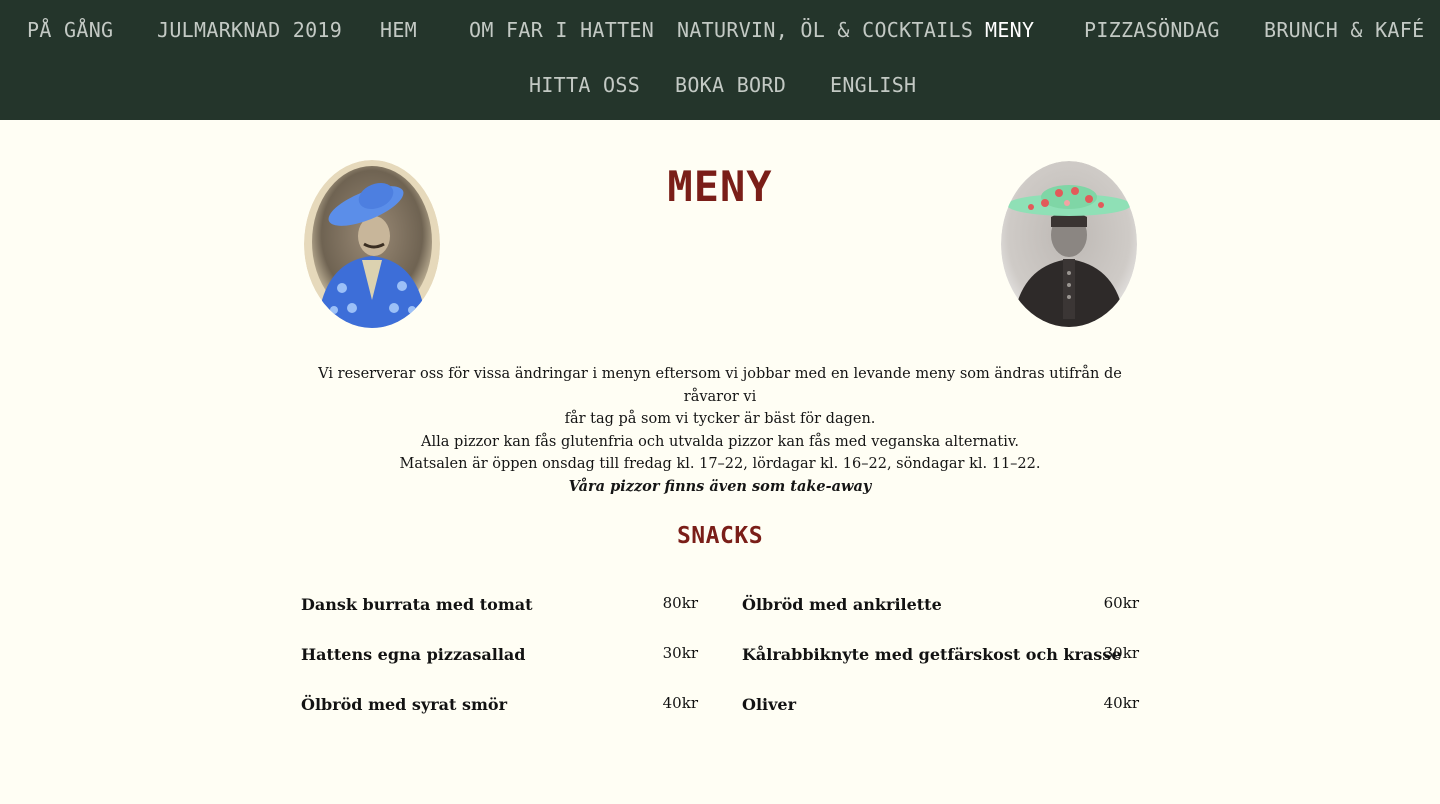 The image size is (1440, 804). What do you see at coordinates (842, 604) in the screenshot?
I see `menu-item-name: Ölbröd med ankrilette` at bounding box center [842, 604].